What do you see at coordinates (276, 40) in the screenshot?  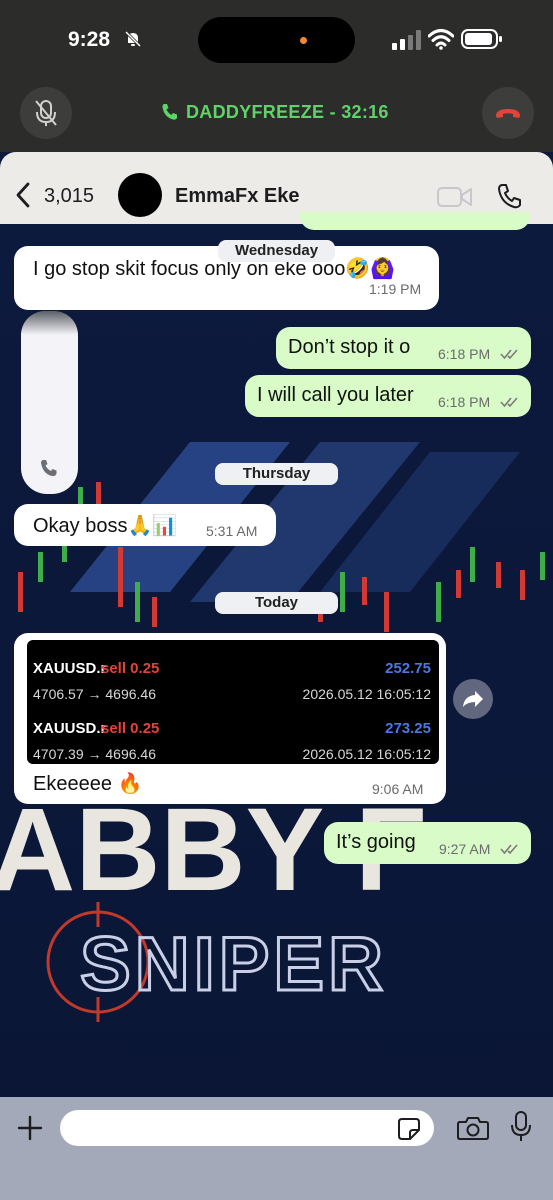 I see `dynamic-island` at bounding box center [276, 40].